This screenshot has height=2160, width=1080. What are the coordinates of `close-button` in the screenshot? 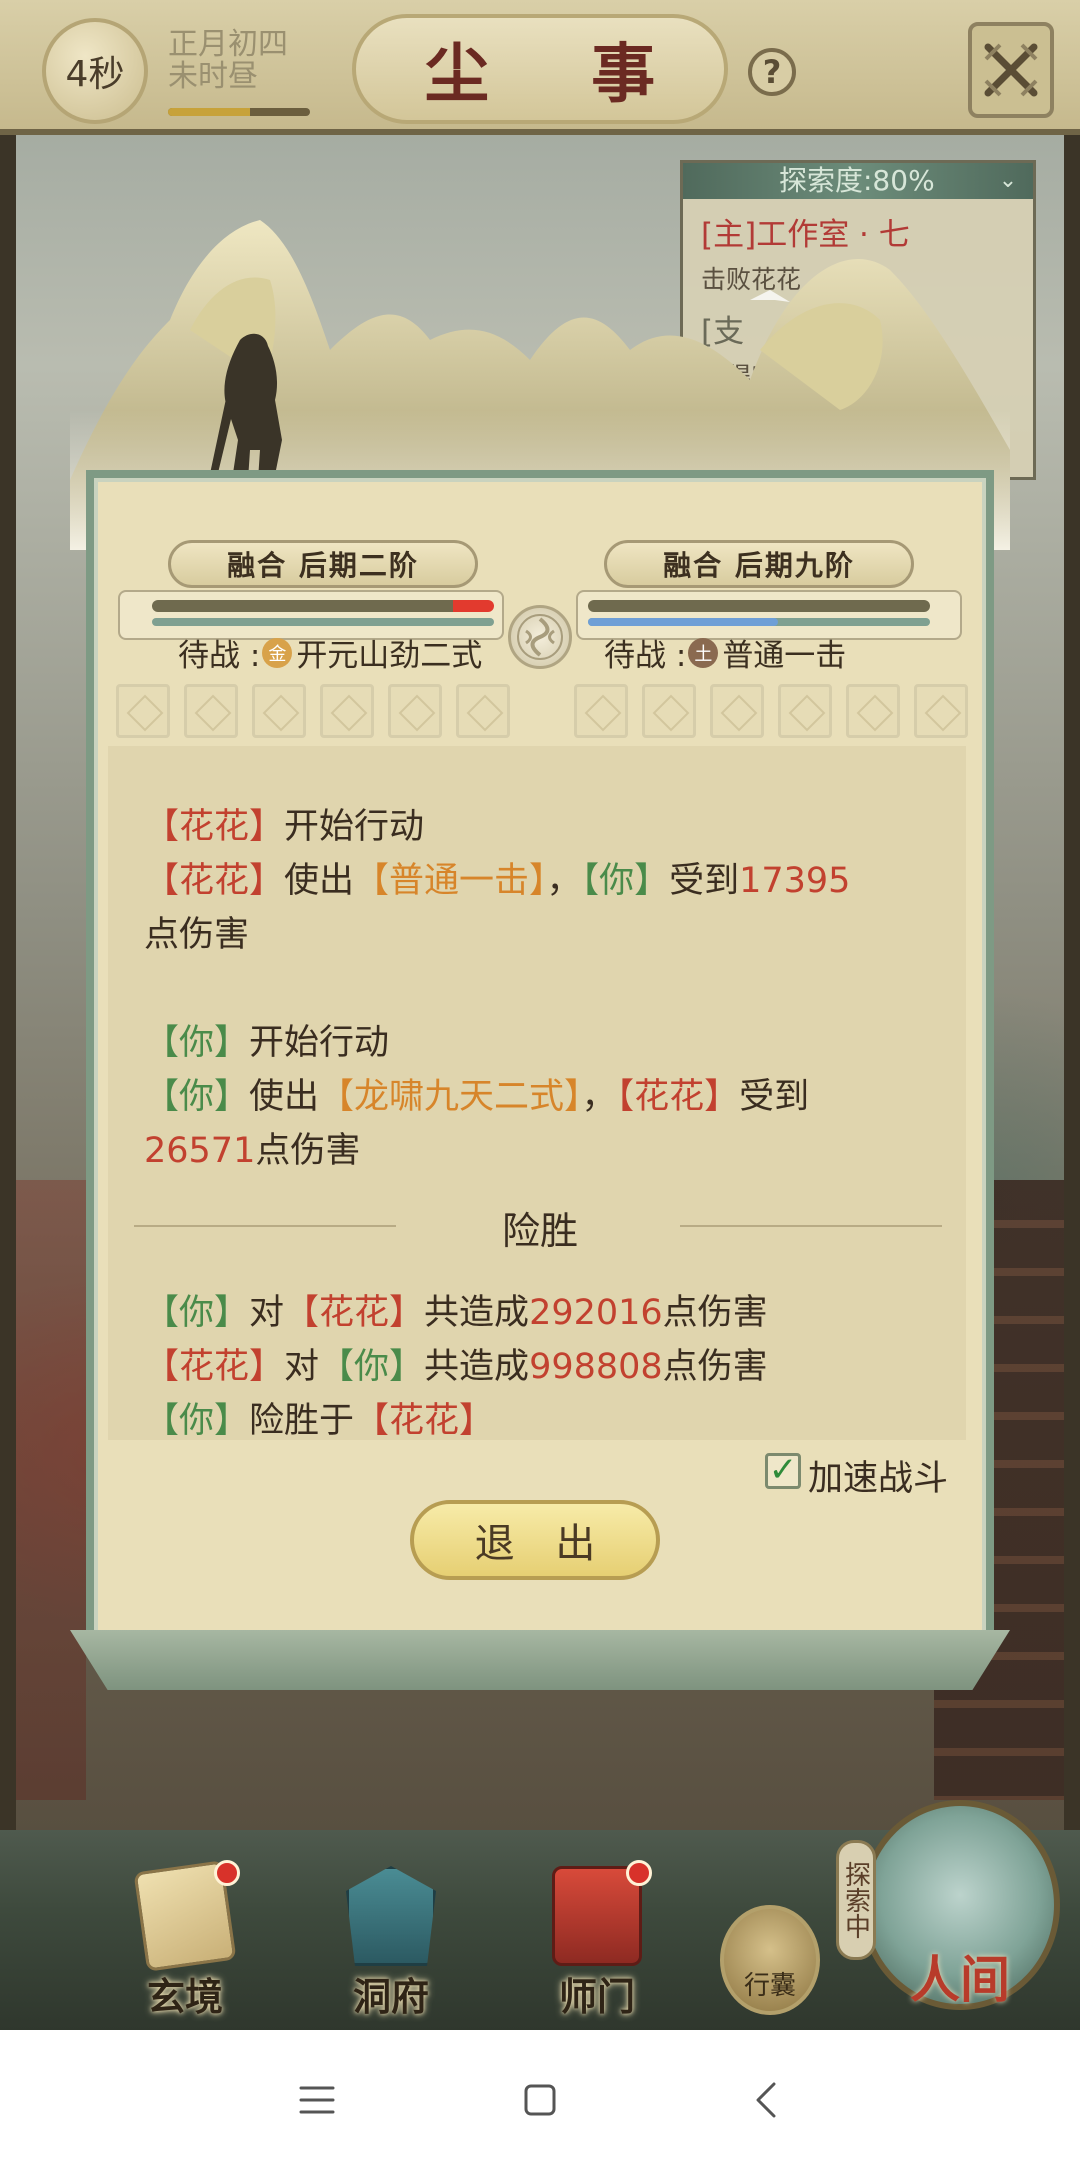 It's located at (1011, 70).